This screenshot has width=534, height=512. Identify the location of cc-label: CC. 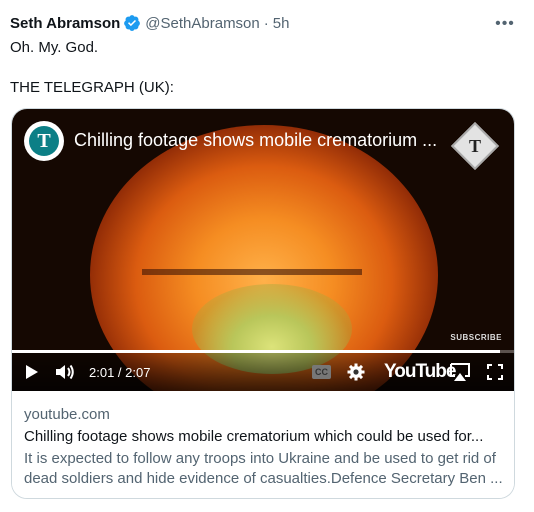
(321, 372).